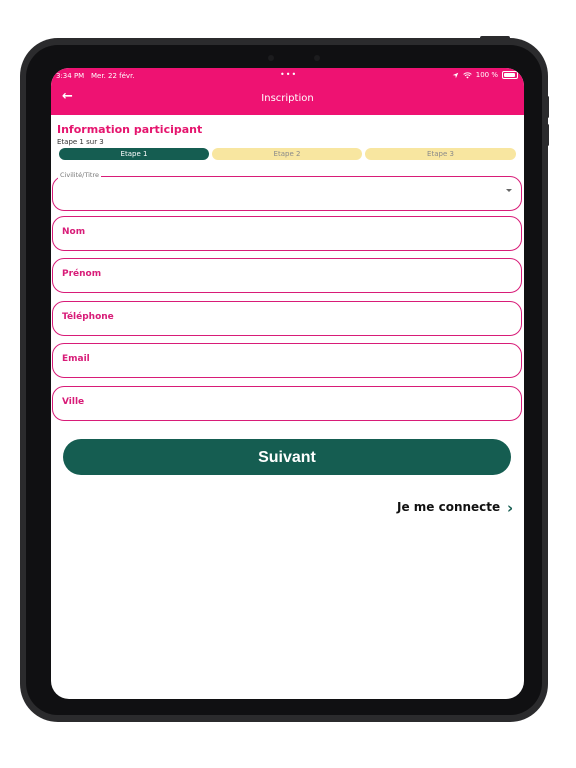 The height and width of the screenshot is (768, 576). What do you see at coordinates (82, 274) in the screenshot?
I see `prenom-label: Prénom` at bounding box center [82, 274].